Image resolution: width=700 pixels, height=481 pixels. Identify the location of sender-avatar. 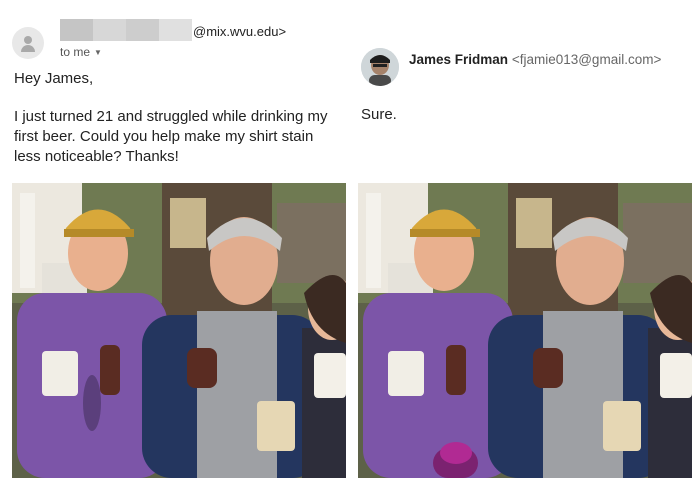
(28, 43).